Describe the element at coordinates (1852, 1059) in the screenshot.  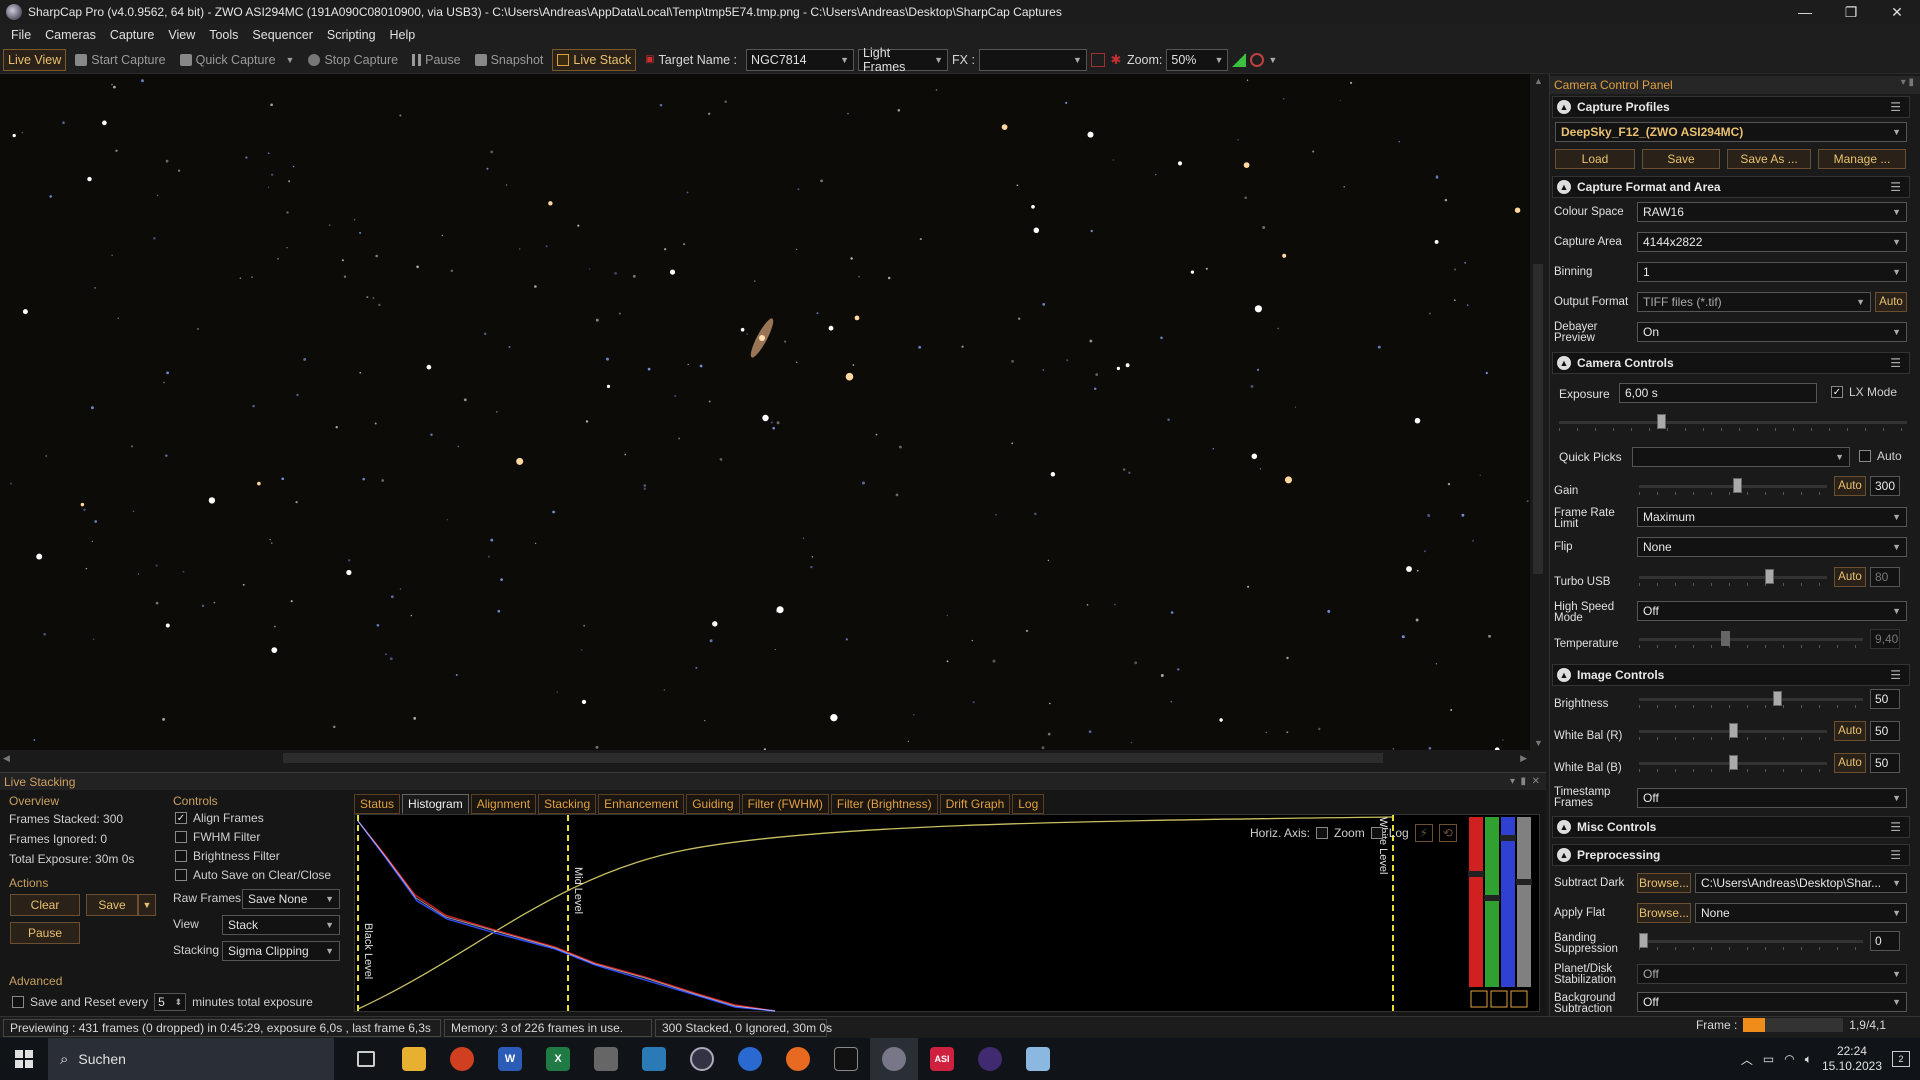
I see `taskbar-clock: 22:24 15.10.2023` at that location.